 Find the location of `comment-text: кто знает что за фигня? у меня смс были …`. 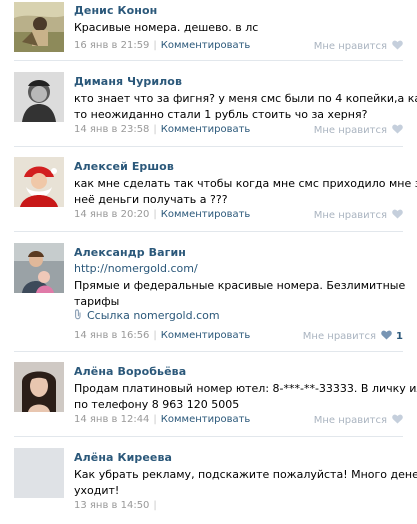

comment-text: кто знает что за фигня? у меня смс были … is located at coordinates (245, 107).